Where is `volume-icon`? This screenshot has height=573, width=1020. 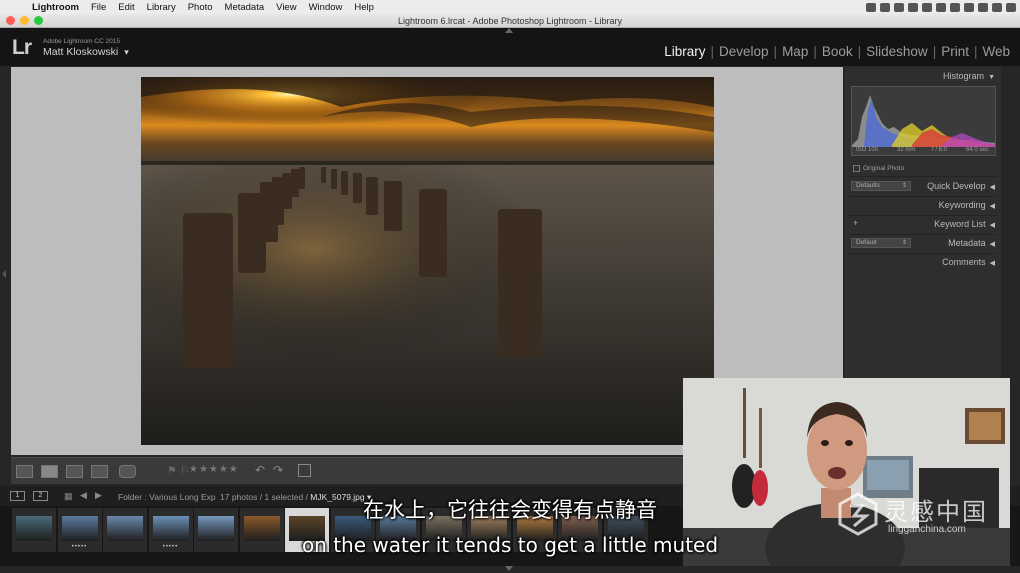 volume-icon is located at coordinates (927, 7).